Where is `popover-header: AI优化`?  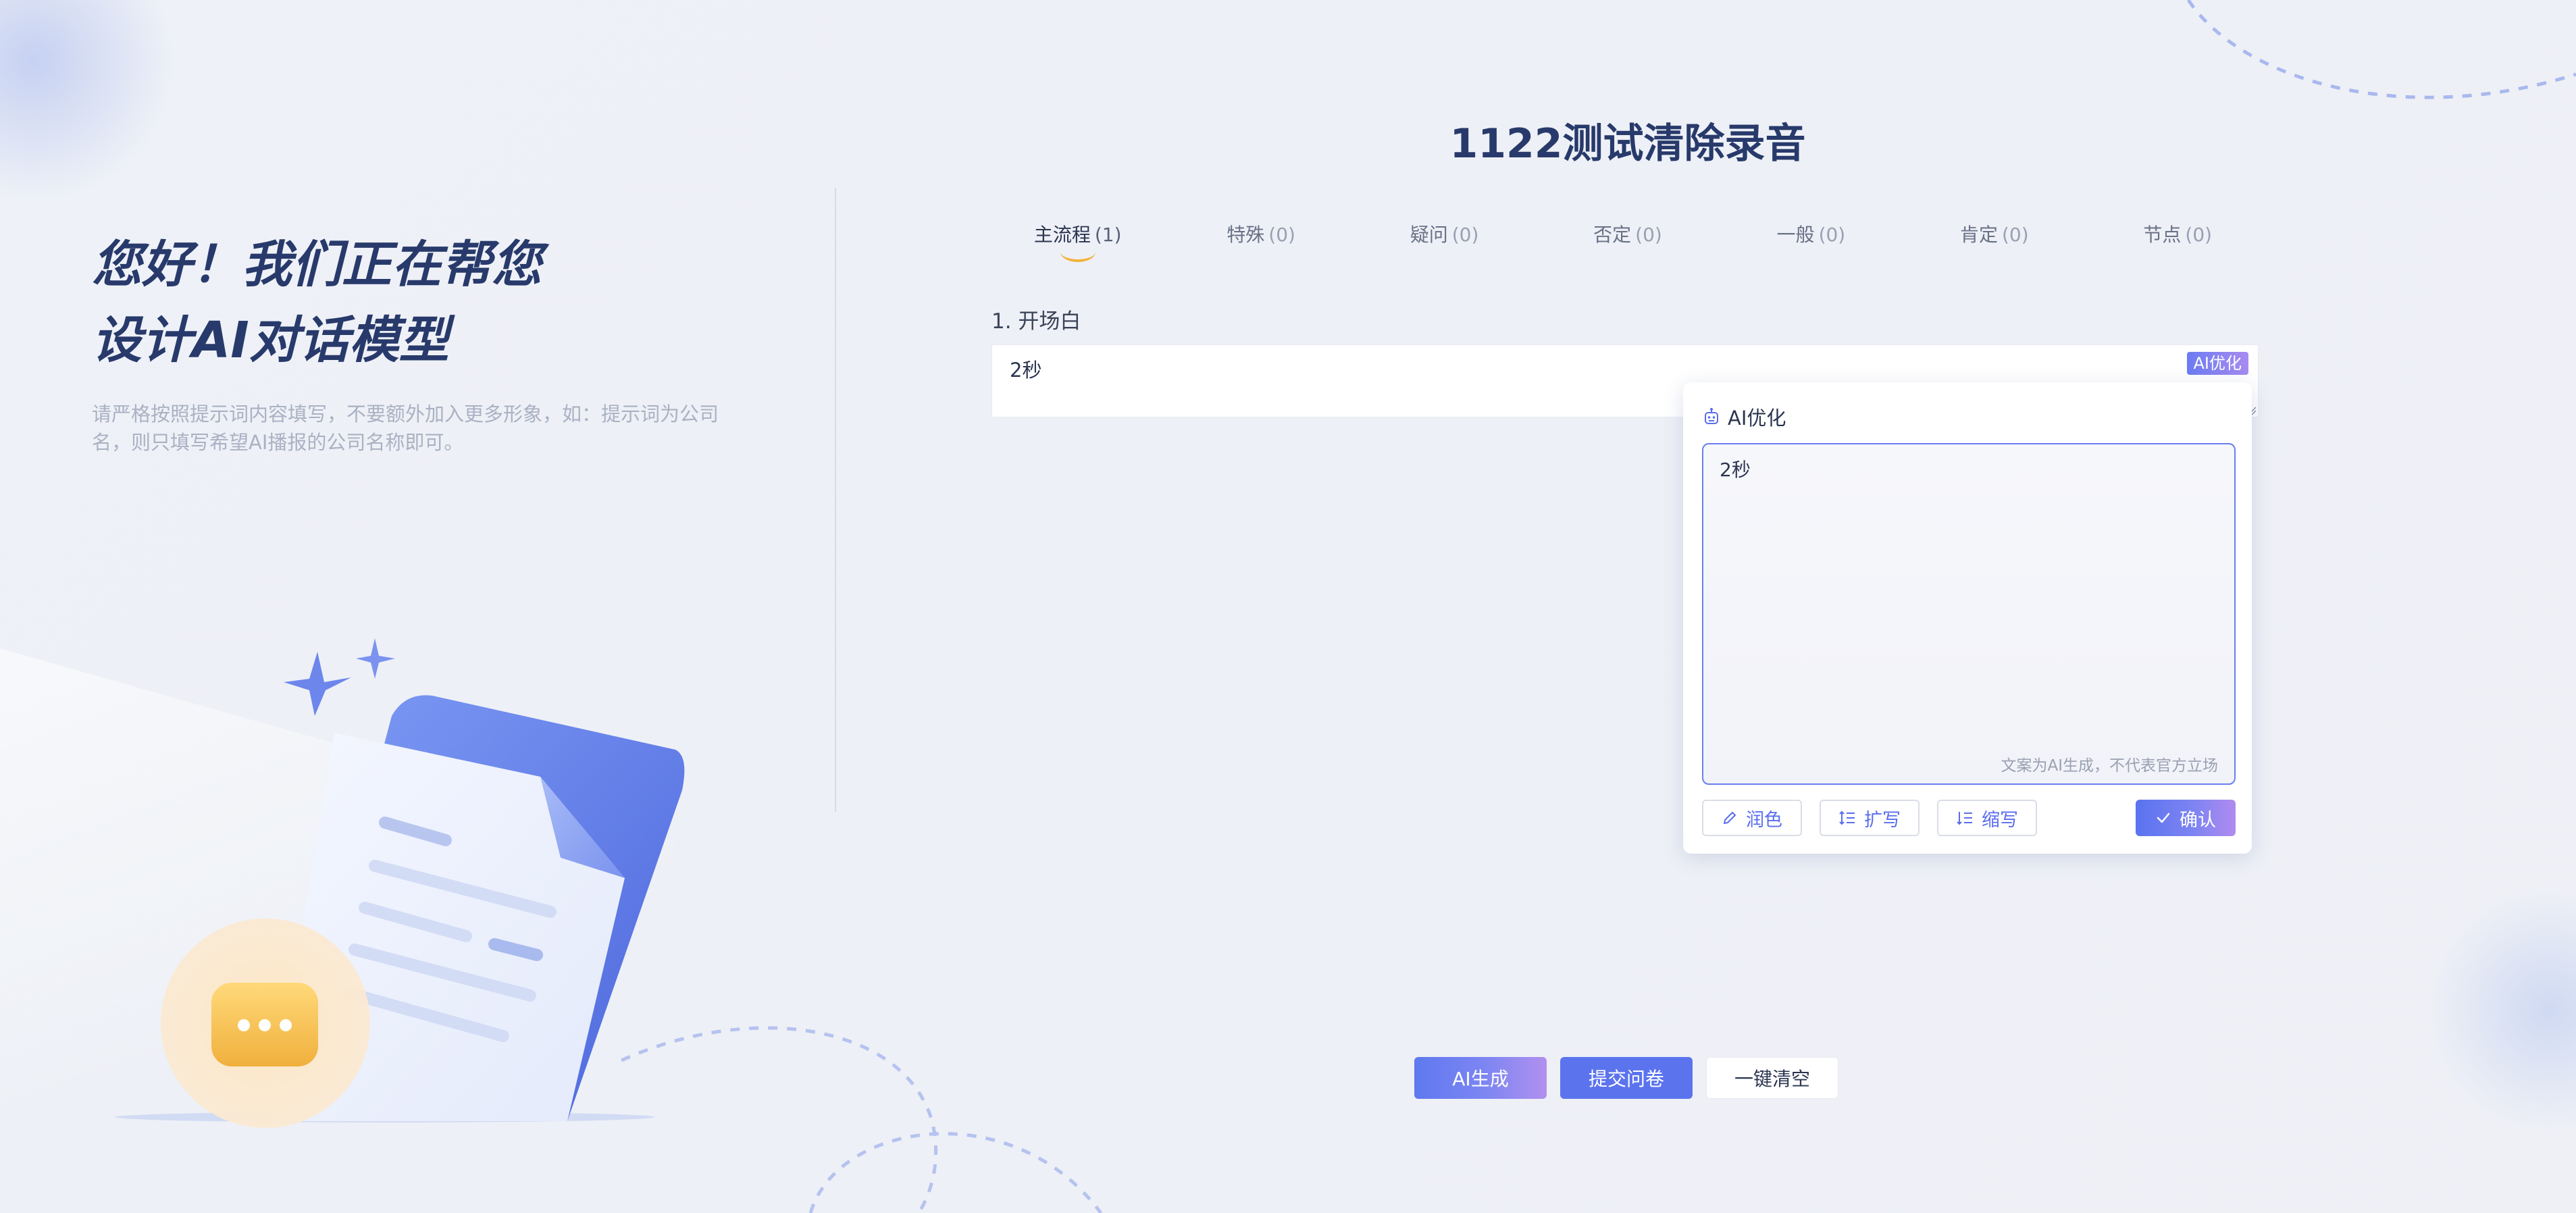 popover-header: AI优化 is located at coordinates (1744, 417).